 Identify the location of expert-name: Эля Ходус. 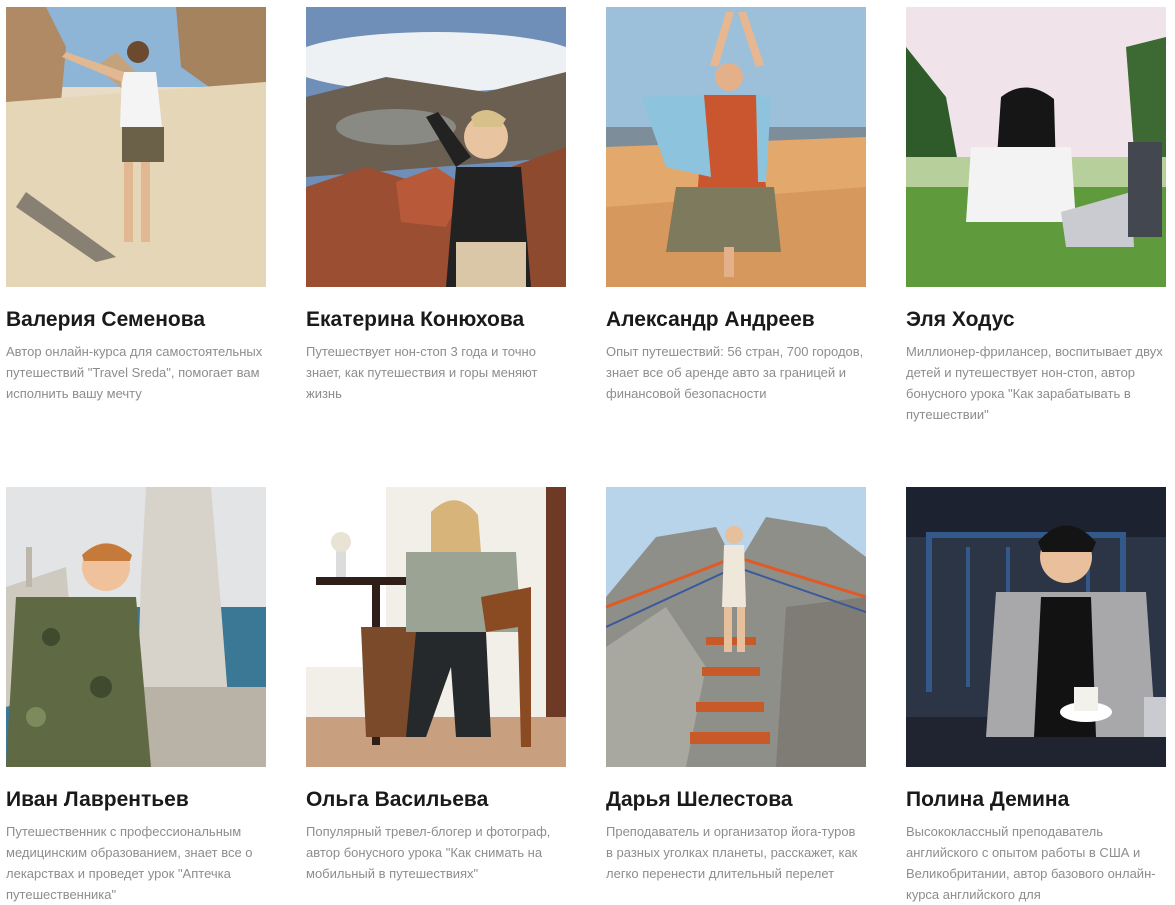
(960, 319).